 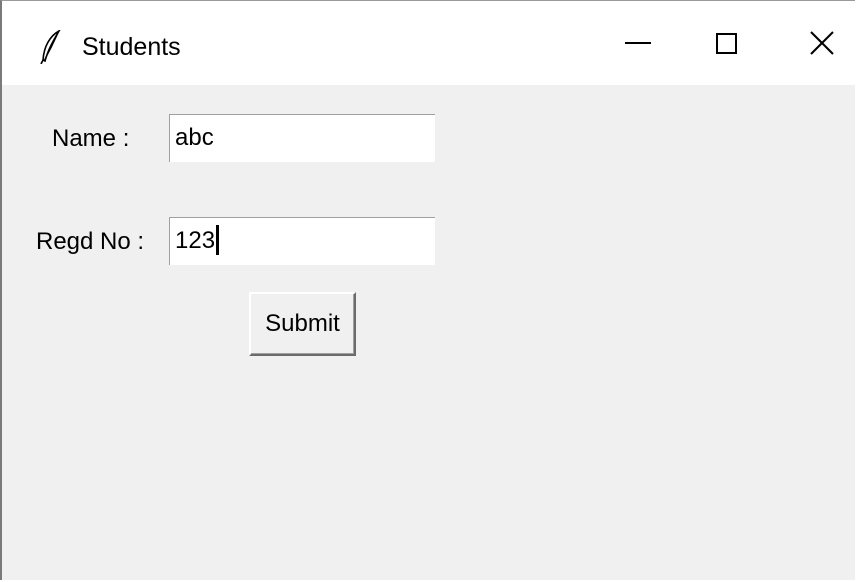 What do you see at coordinates (302, 138) in the screenshot?
I see `name-input: abc` at bounding box center [302, 138].